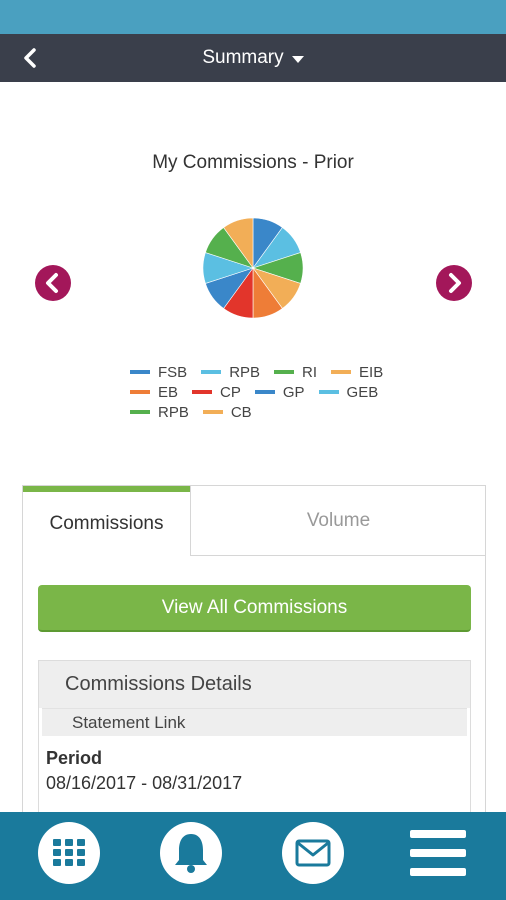 The image size is (506, 900). Describe the element at coordinates (154, 392) in the screenshot. I see `legend-item-eb: EB` at that location.